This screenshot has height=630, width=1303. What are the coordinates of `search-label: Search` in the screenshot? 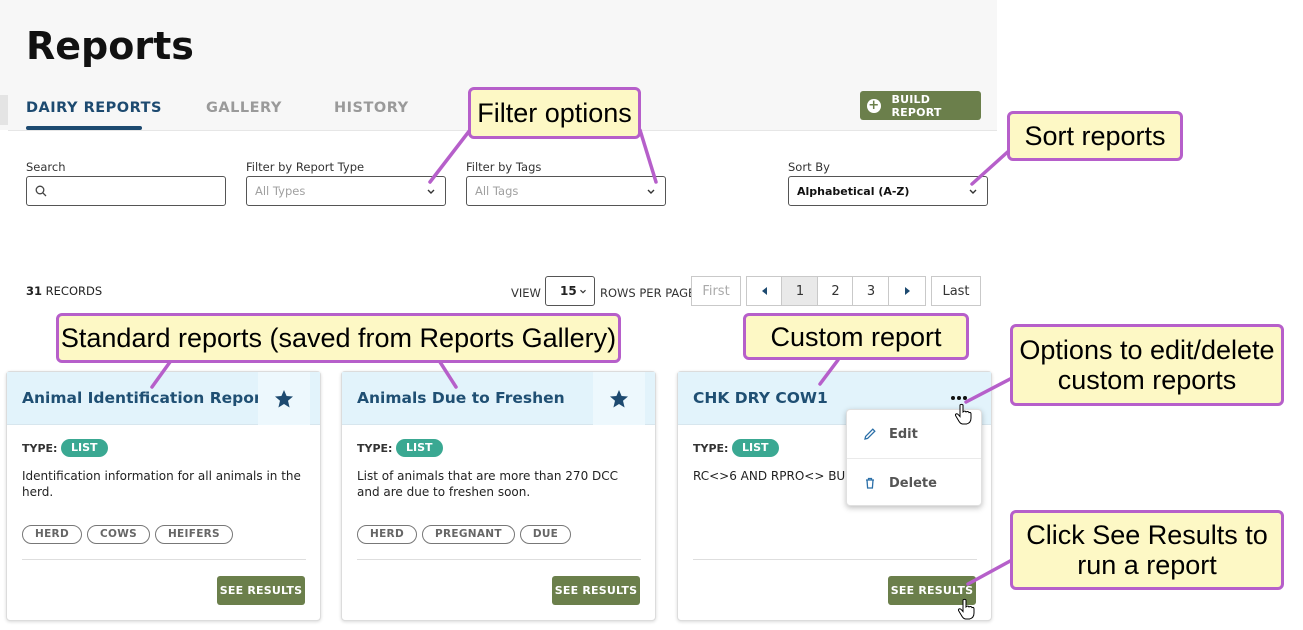 It's located at (46, 167).